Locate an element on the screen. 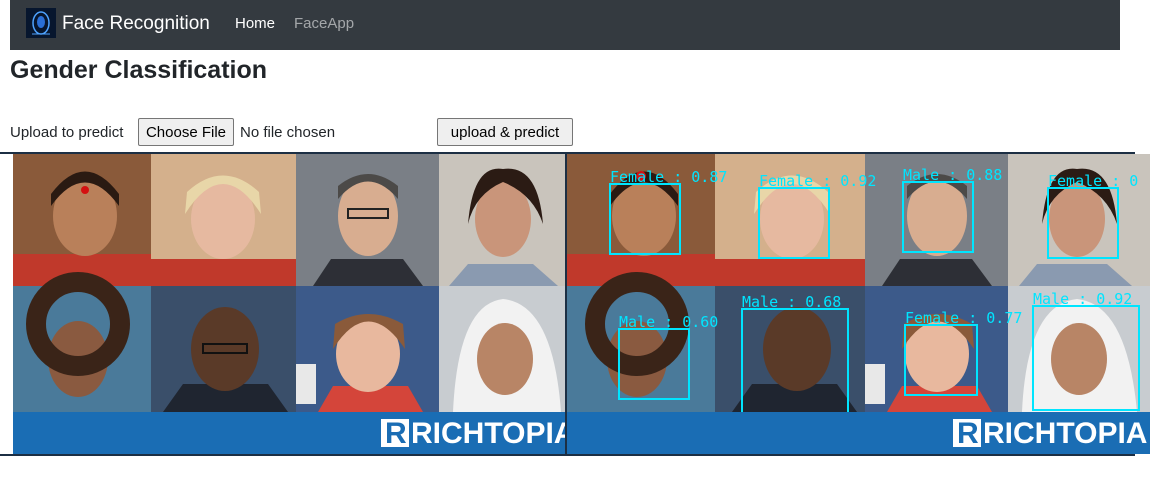 Image resolution: width=1150 pixels, height=479 pixels. brand-title: Face Recognition is located at coordinates (136, 24).